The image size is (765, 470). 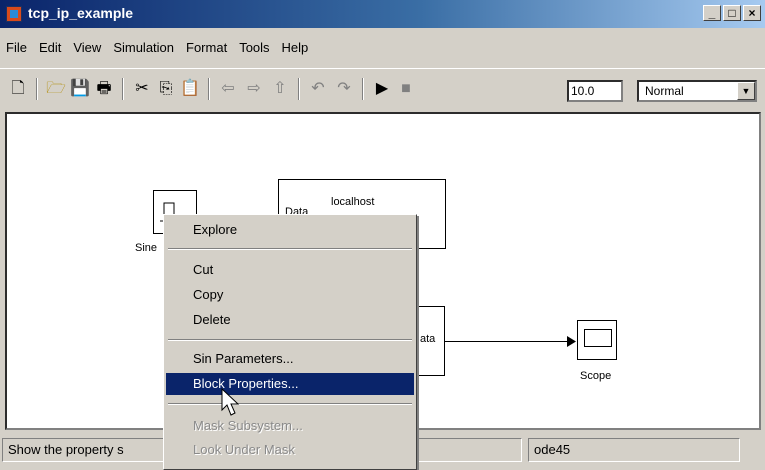 I want to click on menu-tools: Tools, so click(x=254, y=49).